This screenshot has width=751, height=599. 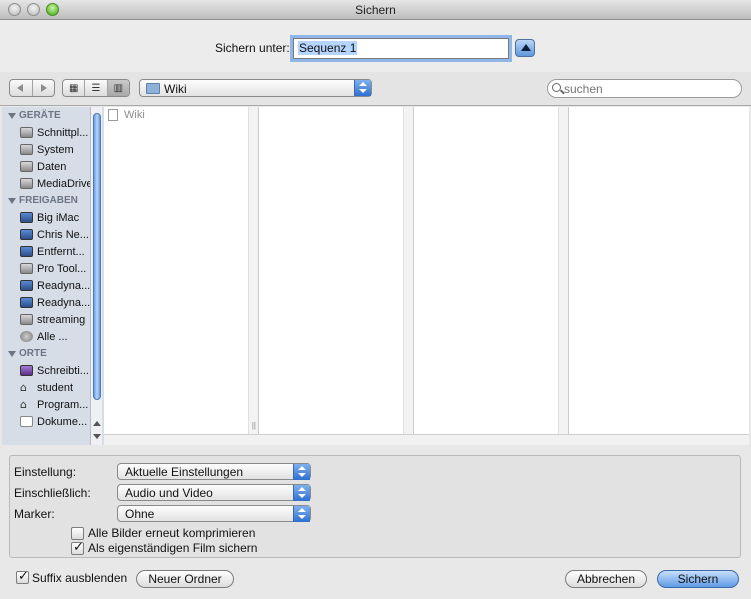 What do you see at coordinates (252, 48) in the screenshot?
I see `save-as-label: Sichern unter:` at bounding box center [252, 48].